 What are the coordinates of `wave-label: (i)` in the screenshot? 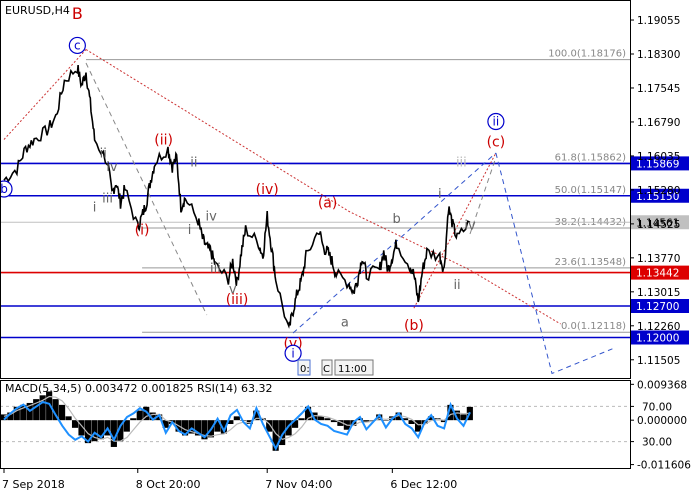 It's located at (142, 230).